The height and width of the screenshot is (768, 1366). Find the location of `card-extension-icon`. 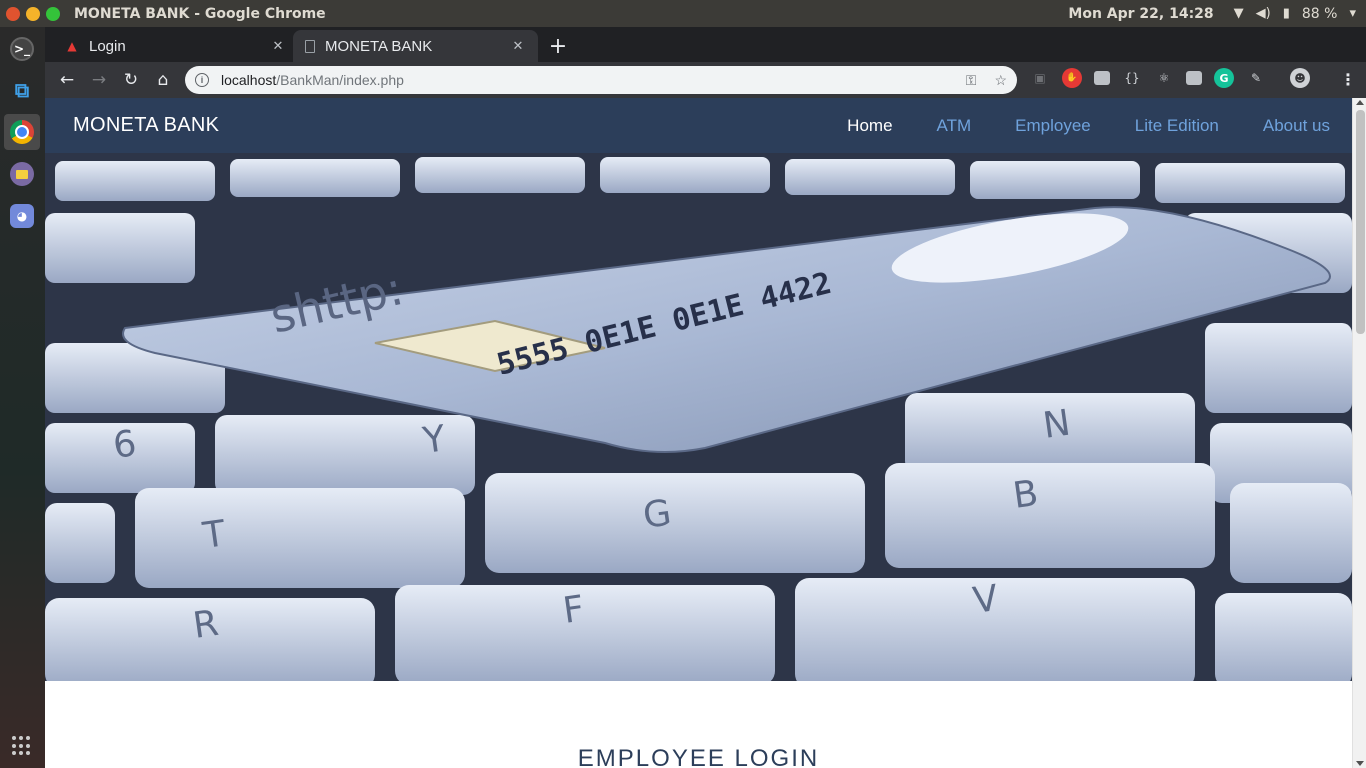

card-extension-icon is located at coordinates (1102, 78).